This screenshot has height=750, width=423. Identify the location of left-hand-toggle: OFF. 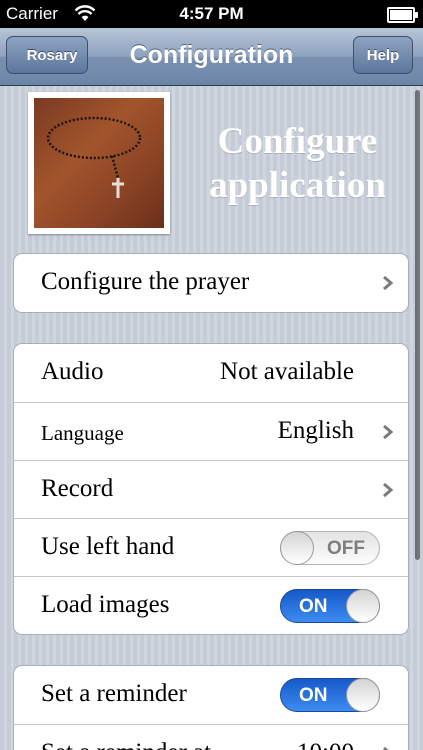
(330, 548).